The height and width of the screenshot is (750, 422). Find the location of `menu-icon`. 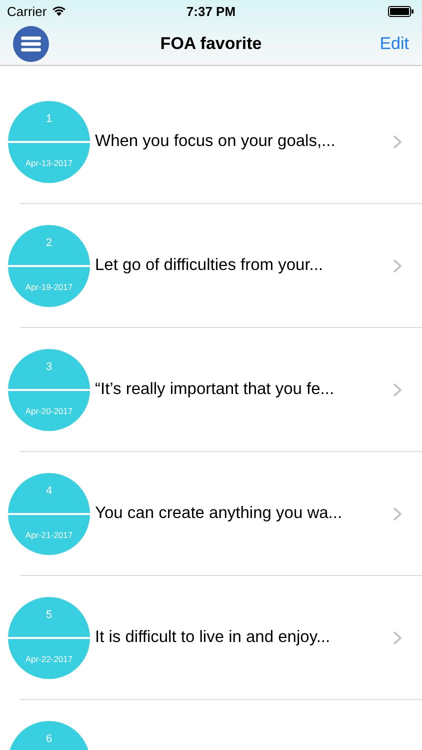

menu-icon is located at coordinates (31, 44).